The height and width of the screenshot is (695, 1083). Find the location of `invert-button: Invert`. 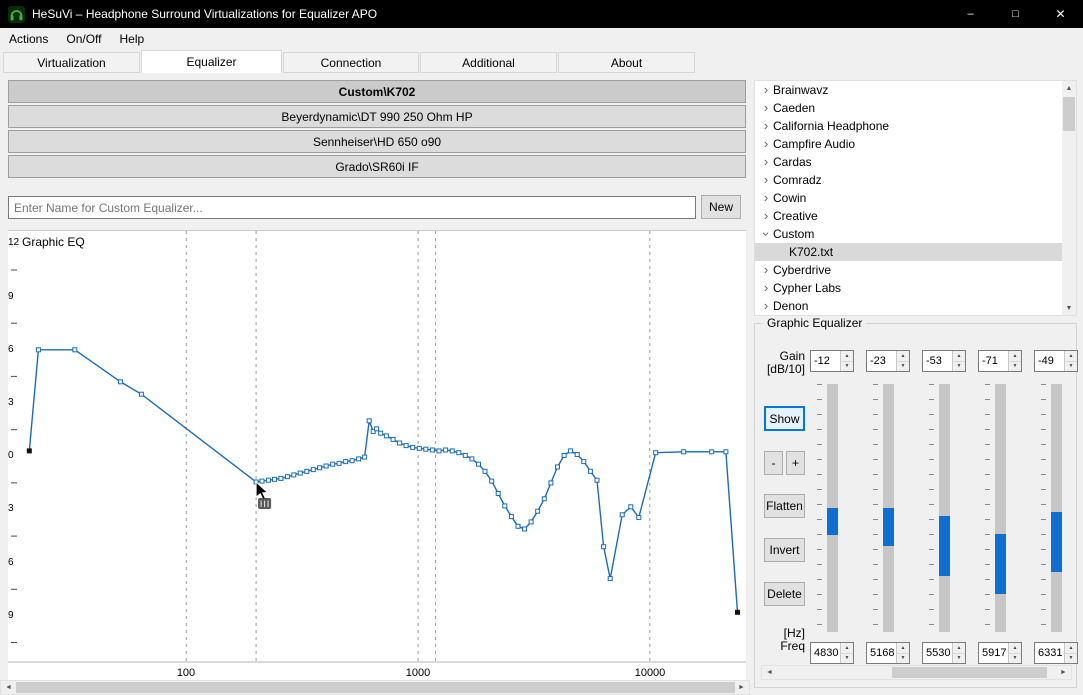

invert-button: Invert is located at coordinates (784, 550).